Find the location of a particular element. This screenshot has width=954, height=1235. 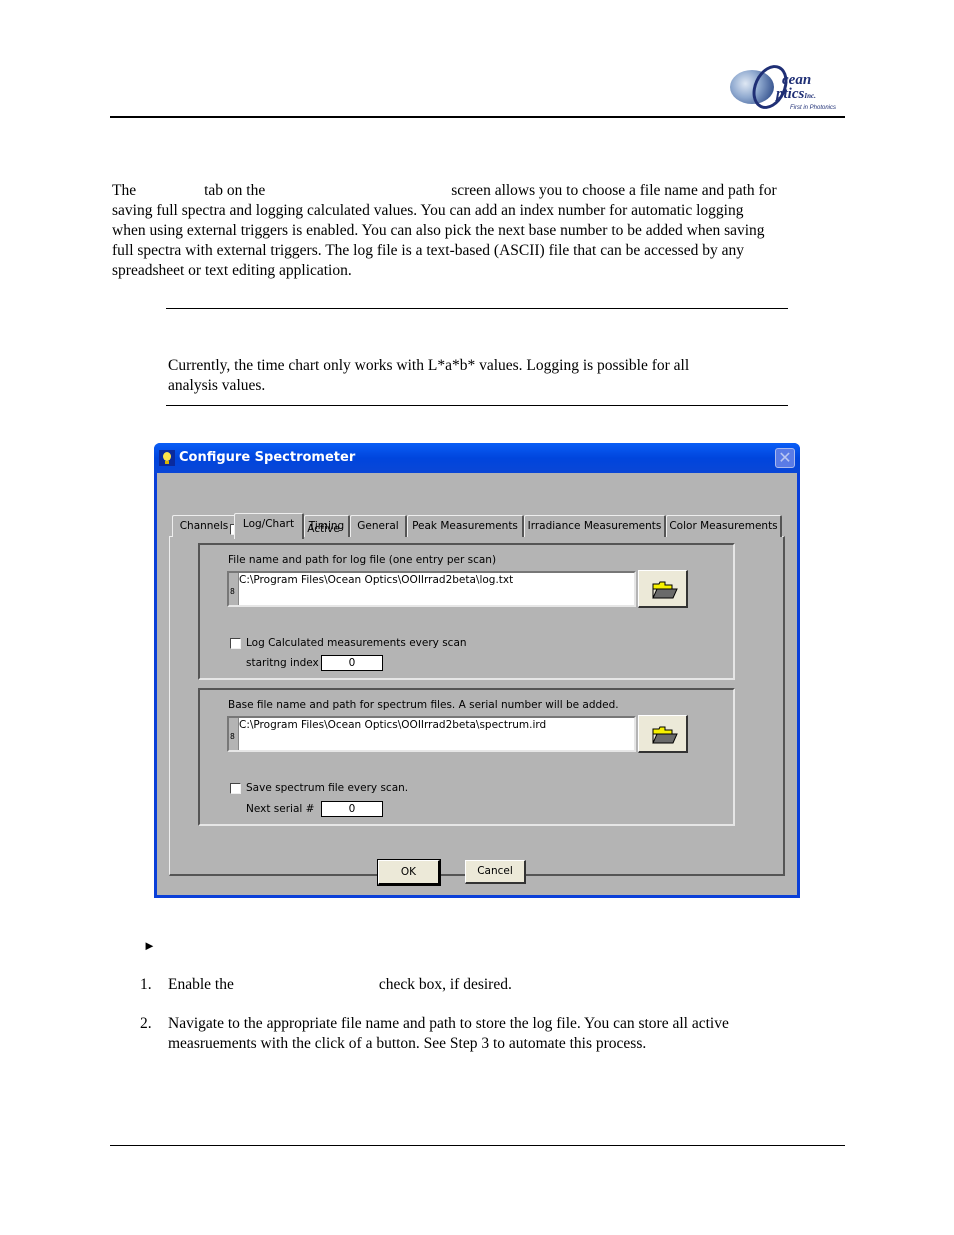

logo-brand-line2: pticsInc. is located at coordinates (796, 94).